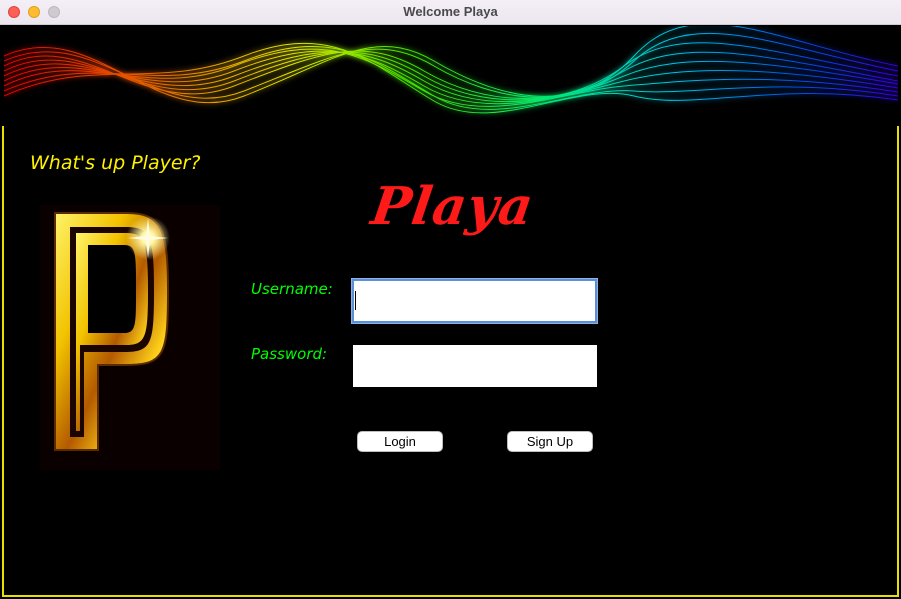 Image resolution: width=901 pixels, height=599 pixels. What do you see at coordinates (452, 206) in the screenshot?
I see `brand-title: Playa` at bounding box center [452, 206].